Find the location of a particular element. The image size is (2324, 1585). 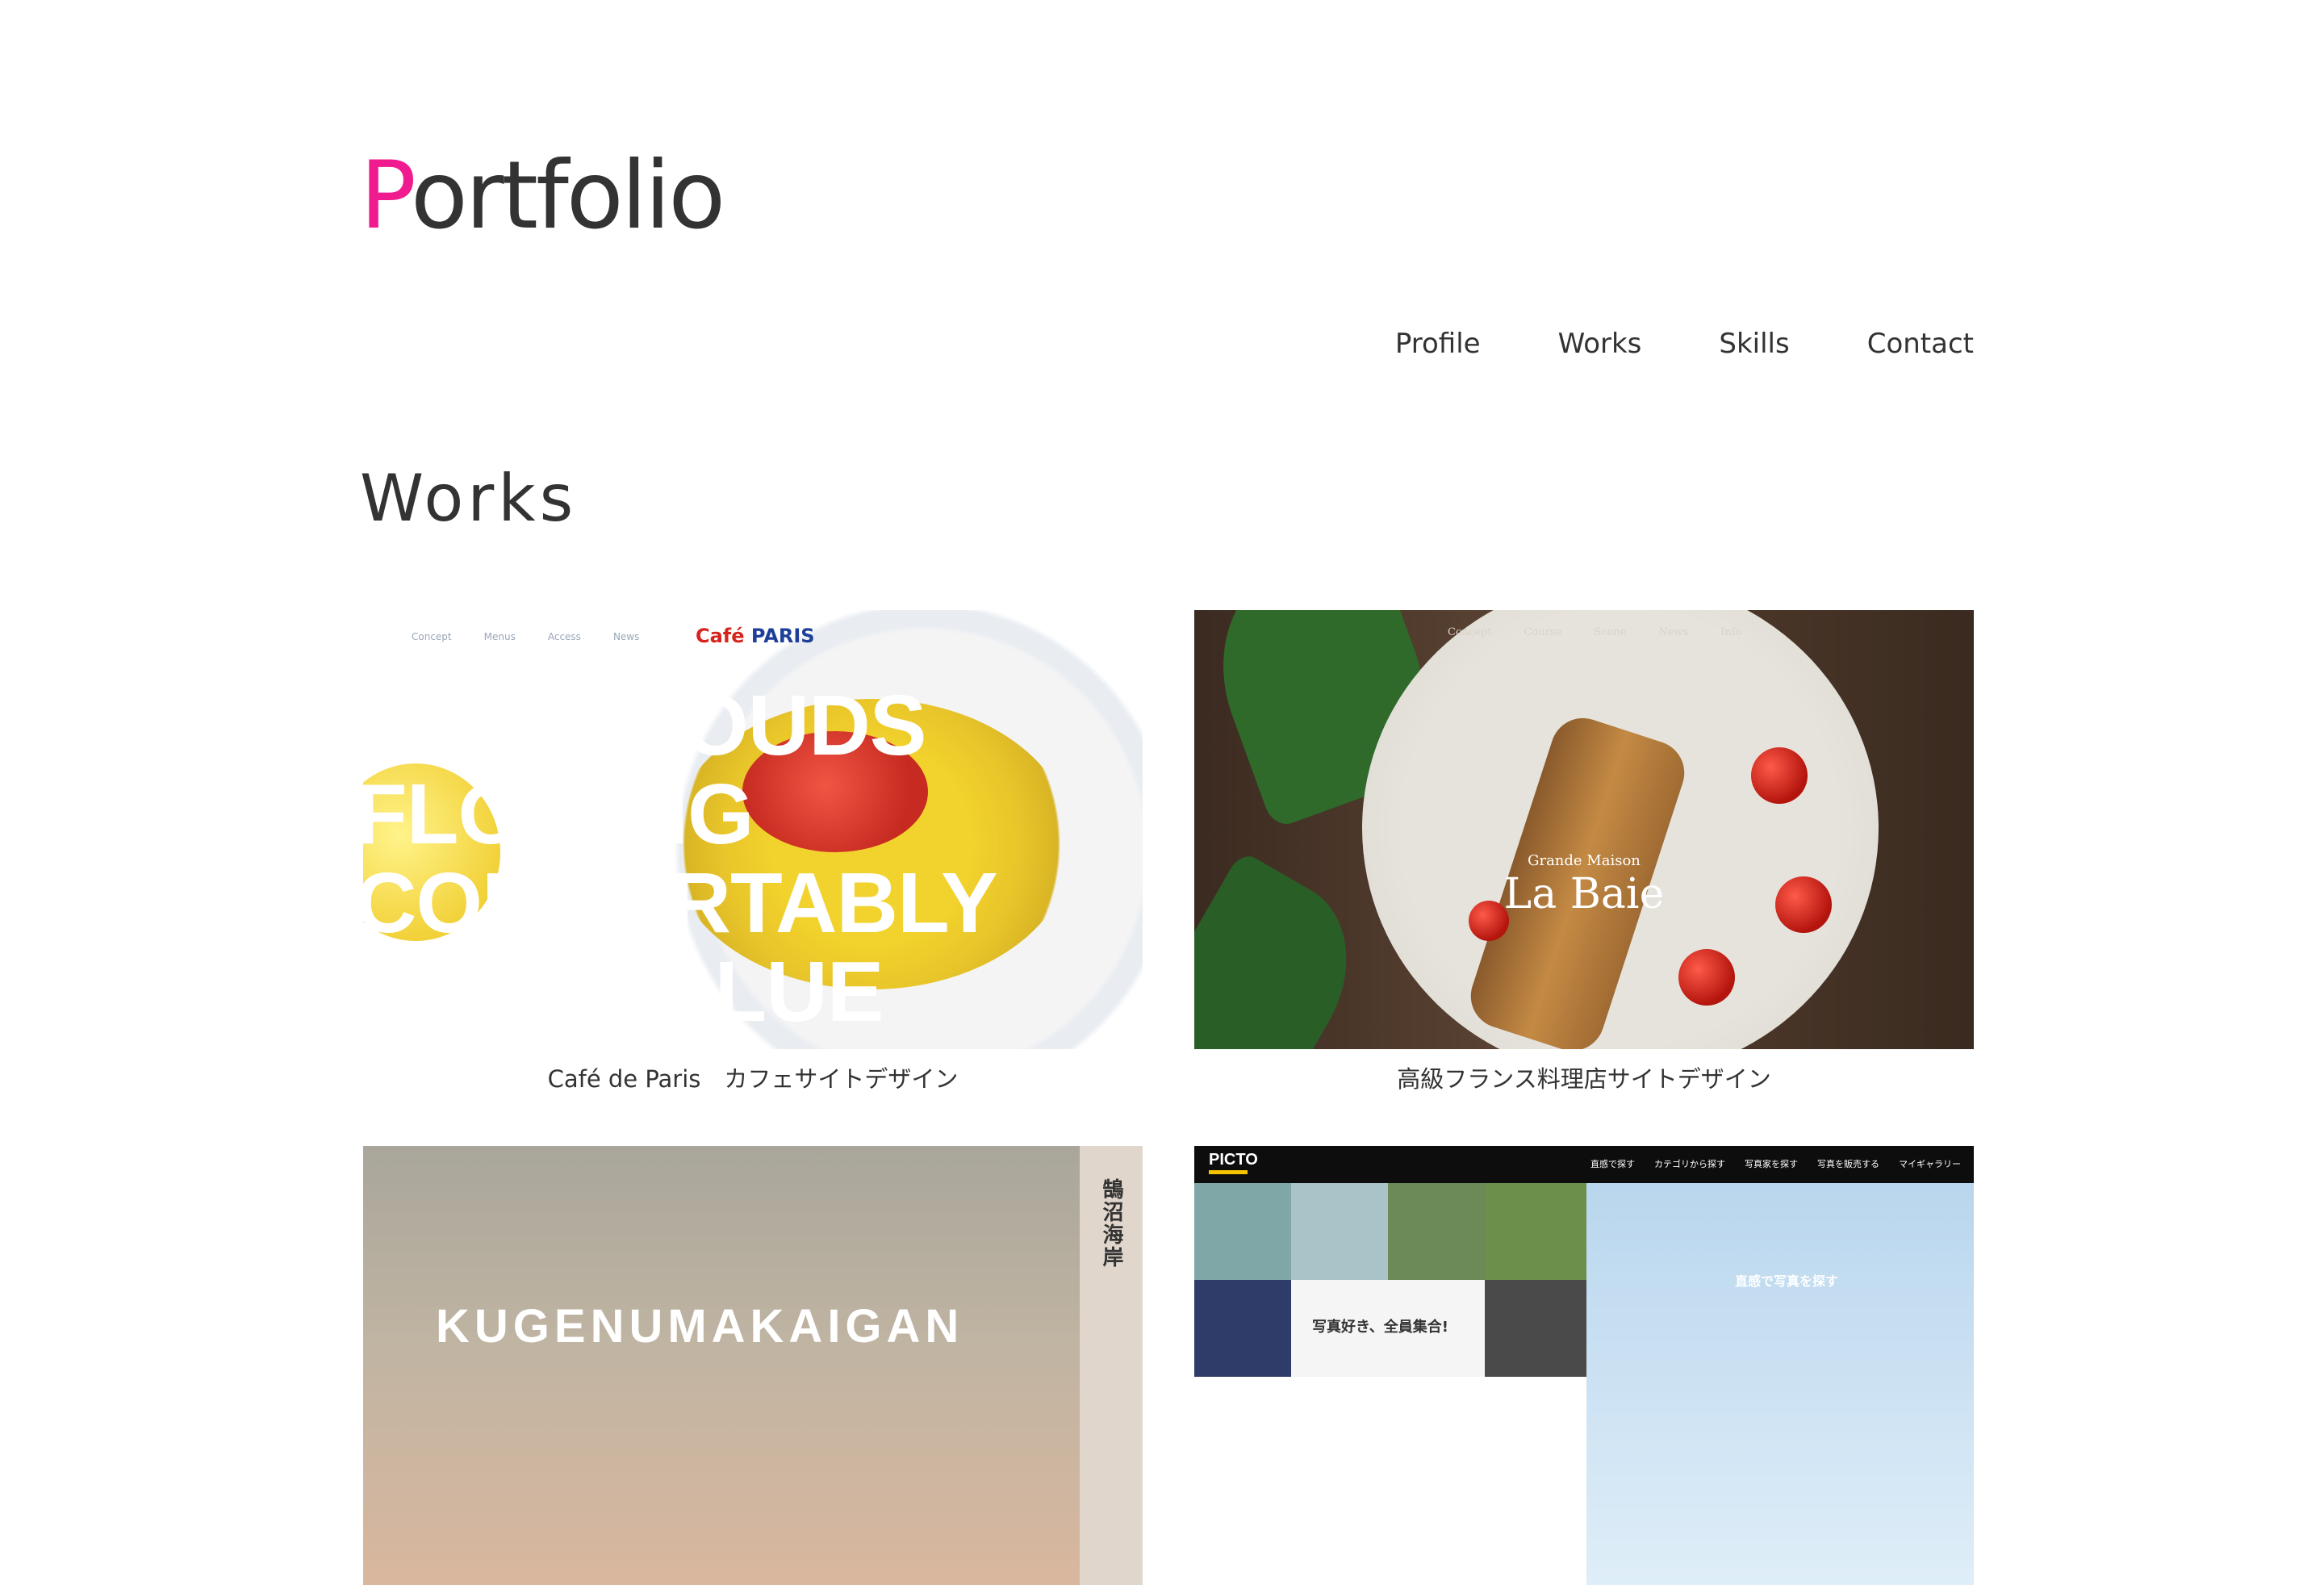

work-card-kugenuma: 鵠沼海岸 KUGENUMAKAIGAN is located at coordinates (753, 1365).